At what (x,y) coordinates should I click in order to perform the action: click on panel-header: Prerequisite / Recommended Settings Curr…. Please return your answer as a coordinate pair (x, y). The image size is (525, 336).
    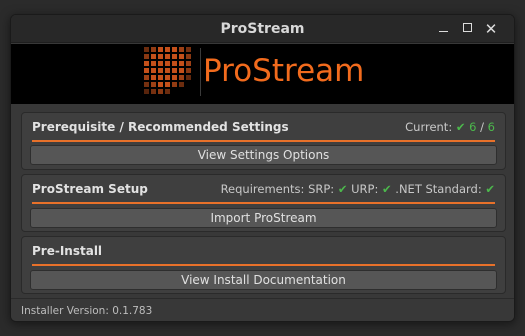
    Looking at the image, I should click on (263, 128).